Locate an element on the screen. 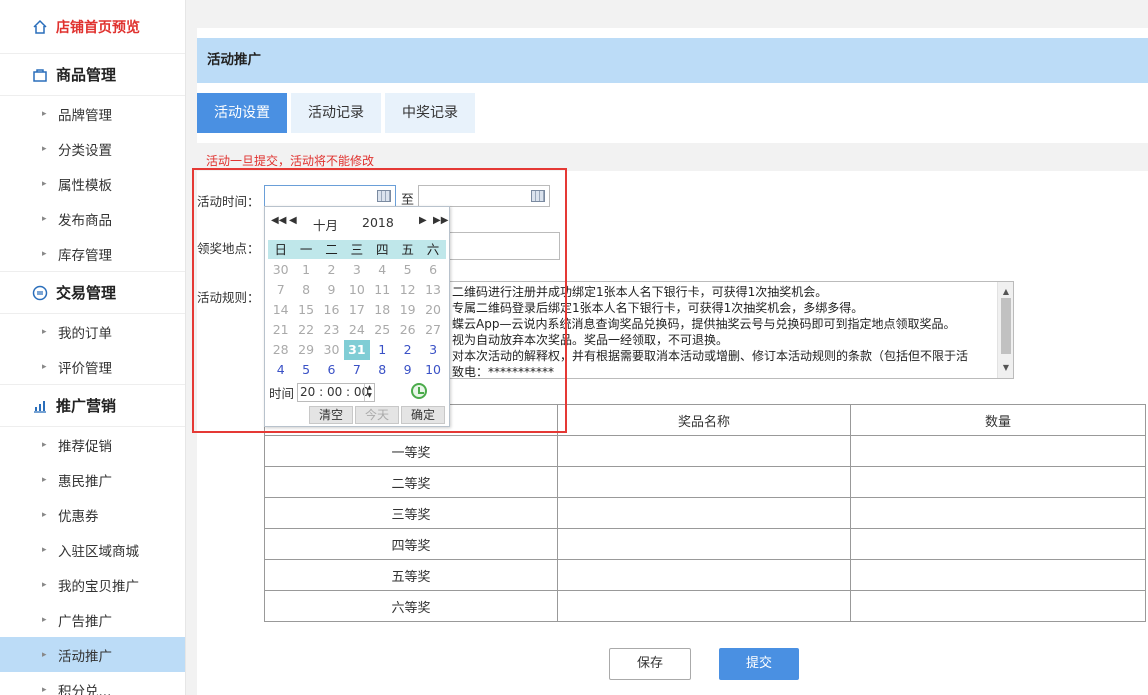 Image resolution: width=1148 pixels, height=695 pixels. day-cell: 26 is located at coordinates (407, 330).